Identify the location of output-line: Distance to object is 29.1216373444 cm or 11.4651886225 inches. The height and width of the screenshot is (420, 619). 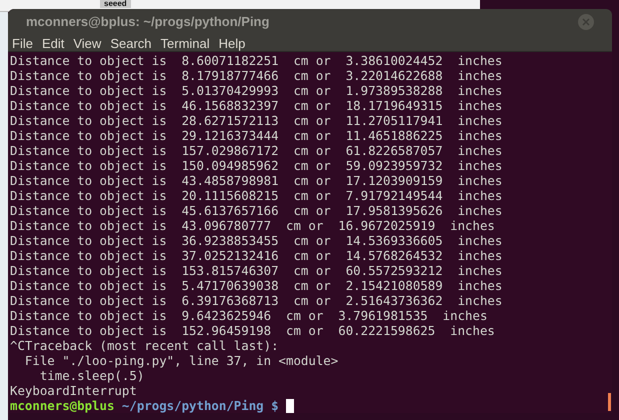
(256, 135).